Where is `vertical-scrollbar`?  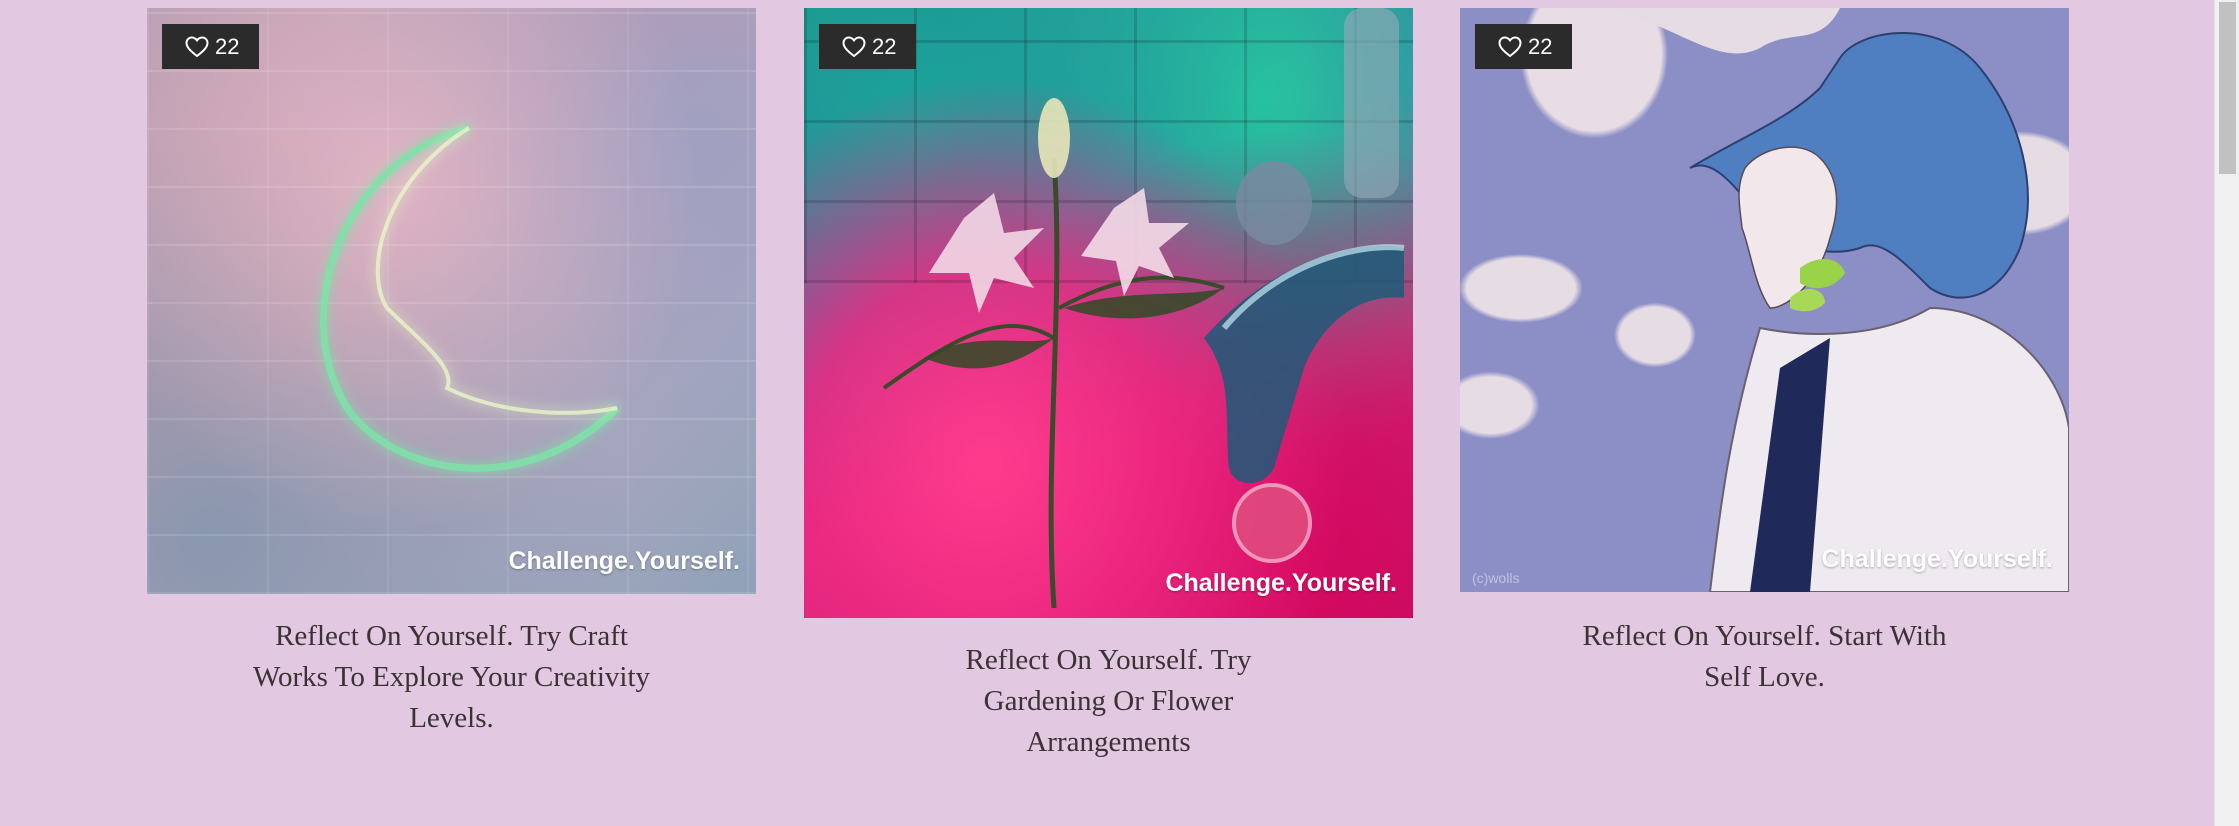
vertical-scrollbar is located at coordinates (2226, 413).